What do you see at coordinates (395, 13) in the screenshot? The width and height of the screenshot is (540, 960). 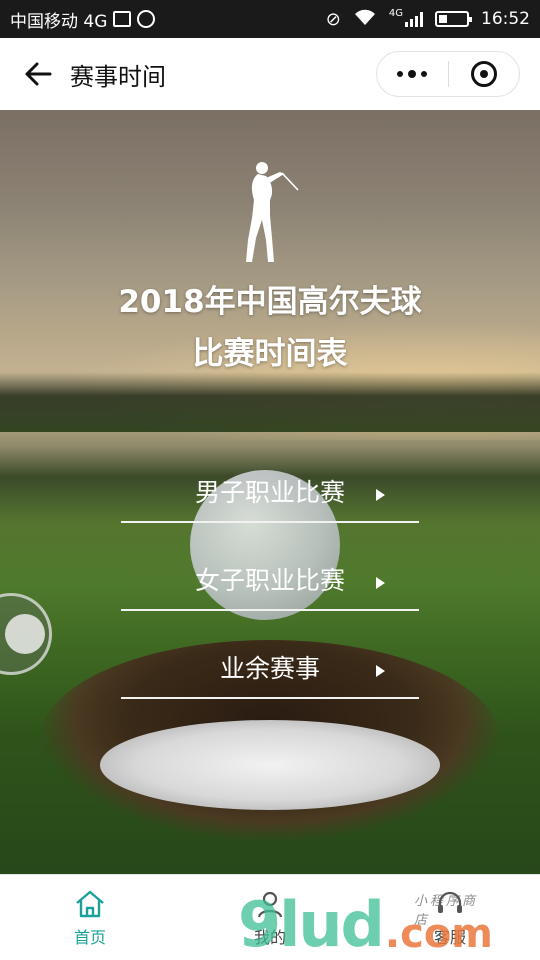 I see `network-type: 4G` at bounding box center [395, 13].